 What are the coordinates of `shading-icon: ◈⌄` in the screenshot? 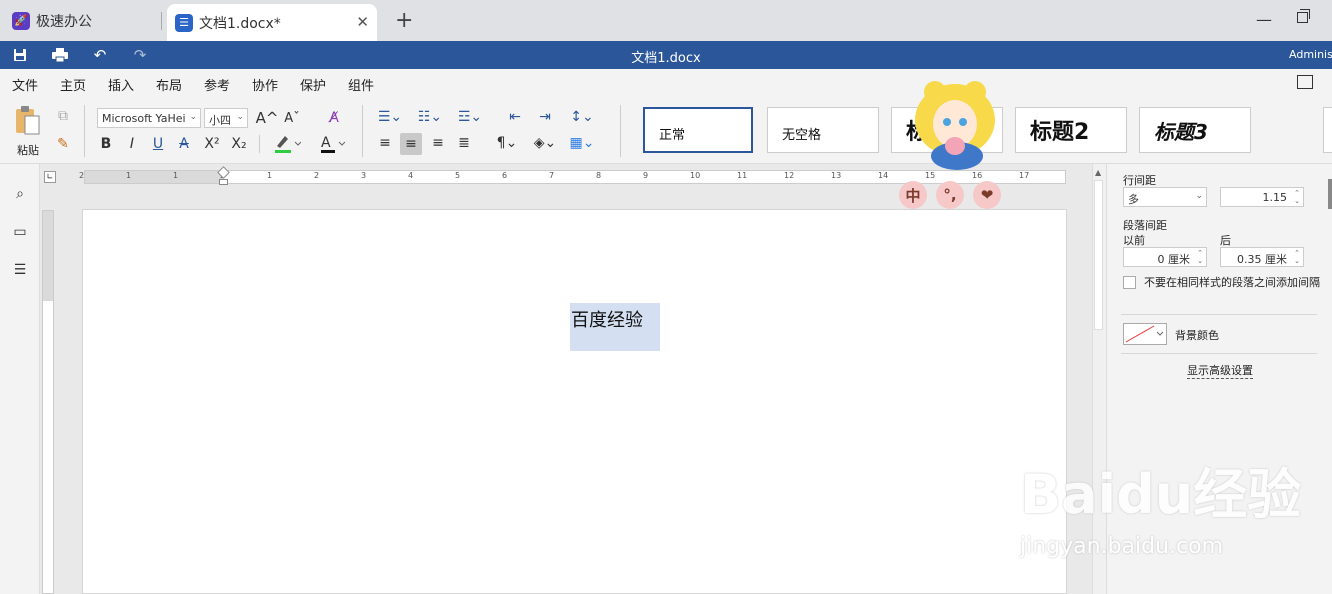 It's located at (545, 143).